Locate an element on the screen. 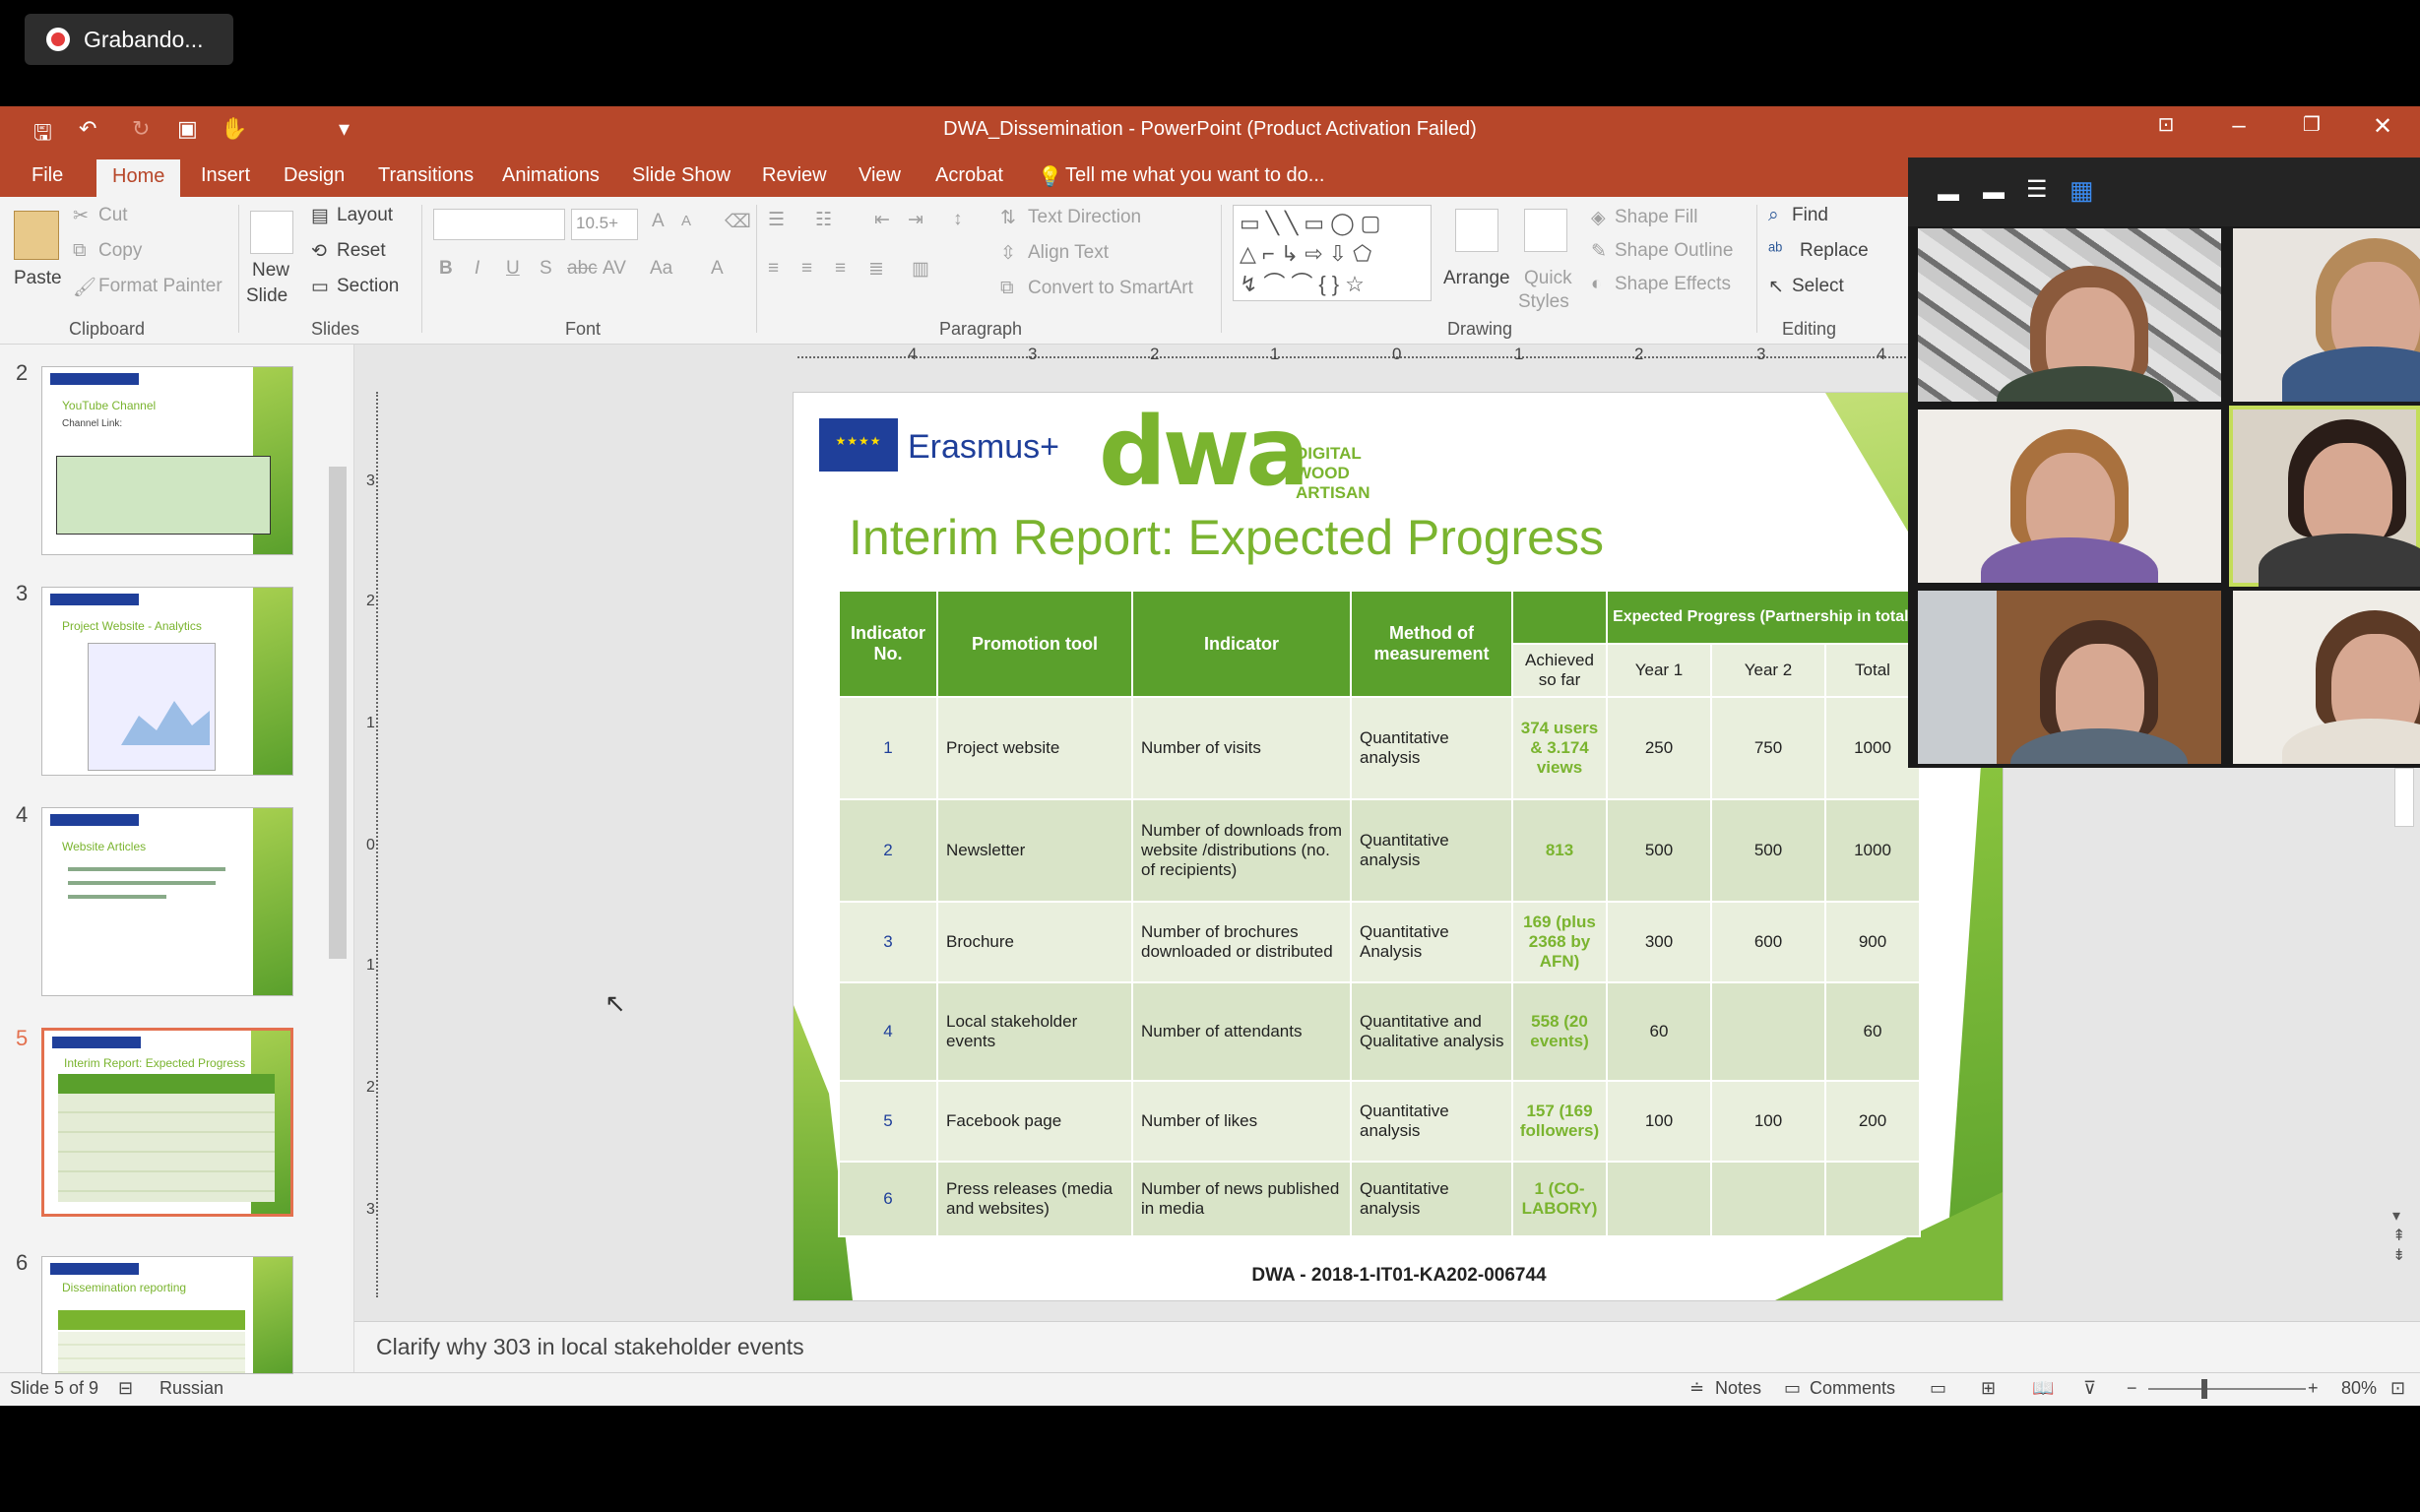 The image size is (2420, 1512). tab-animations: Animations is located at coordinates (551, 175).